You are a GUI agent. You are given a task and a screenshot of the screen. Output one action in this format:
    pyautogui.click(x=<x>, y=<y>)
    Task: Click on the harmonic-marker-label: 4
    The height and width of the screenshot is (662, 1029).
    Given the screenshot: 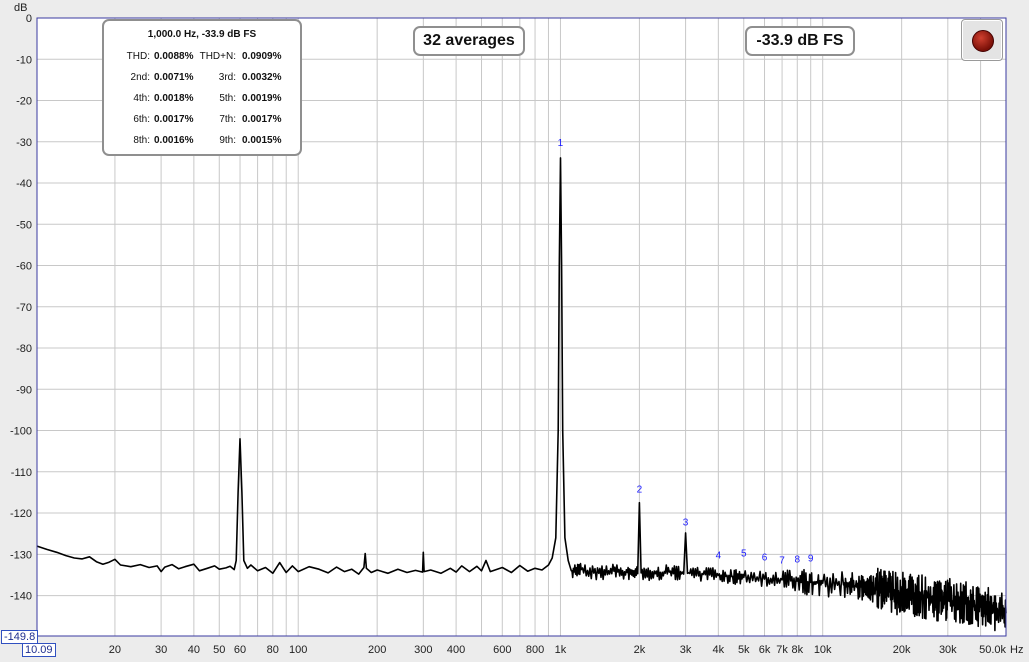 What is the action you would take?
    pyautogui.click(x=719, y=555)
    